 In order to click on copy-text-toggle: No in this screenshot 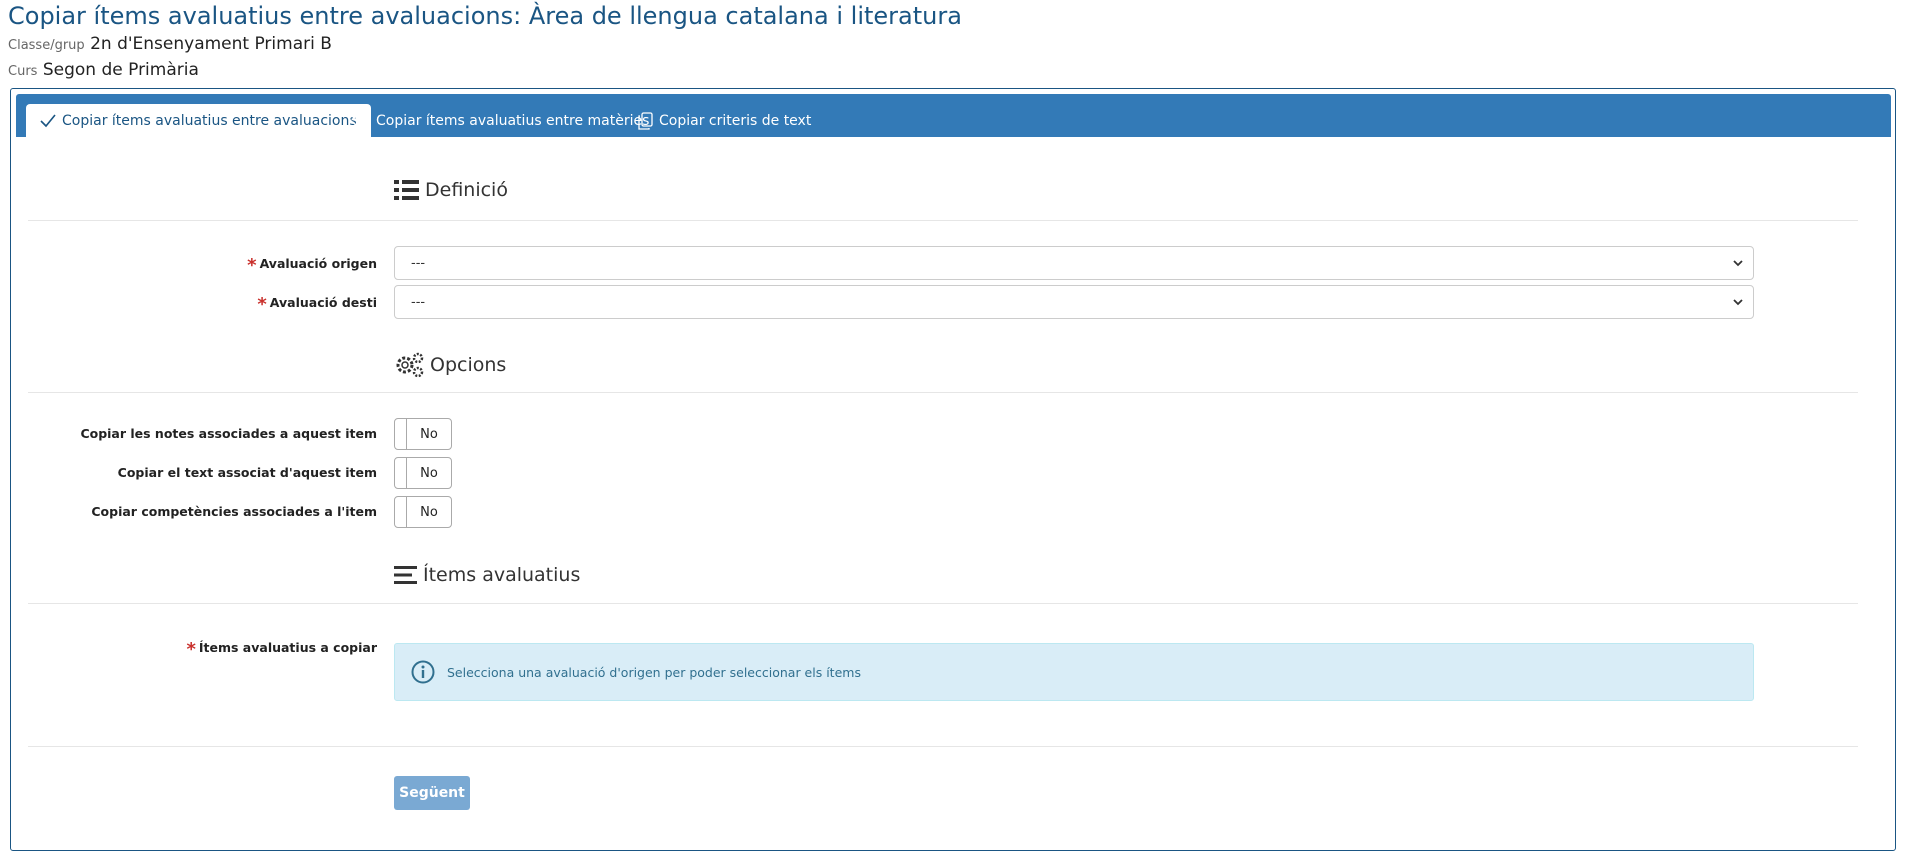, I will do `click(423, 473)`.